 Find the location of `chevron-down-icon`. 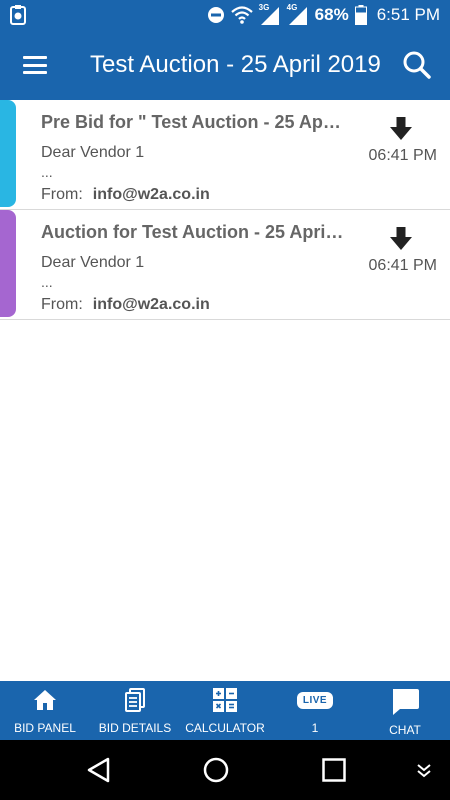

chevron-down-icon is located at coordinates (424, 771).